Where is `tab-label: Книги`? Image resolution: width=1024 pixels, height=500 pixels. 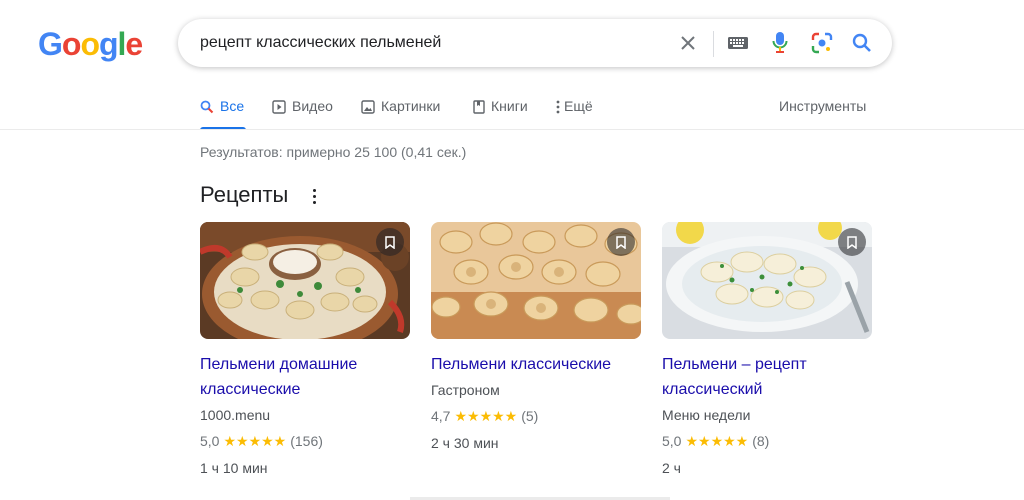
tab-label: Книги is located at coordinates (509, 106).